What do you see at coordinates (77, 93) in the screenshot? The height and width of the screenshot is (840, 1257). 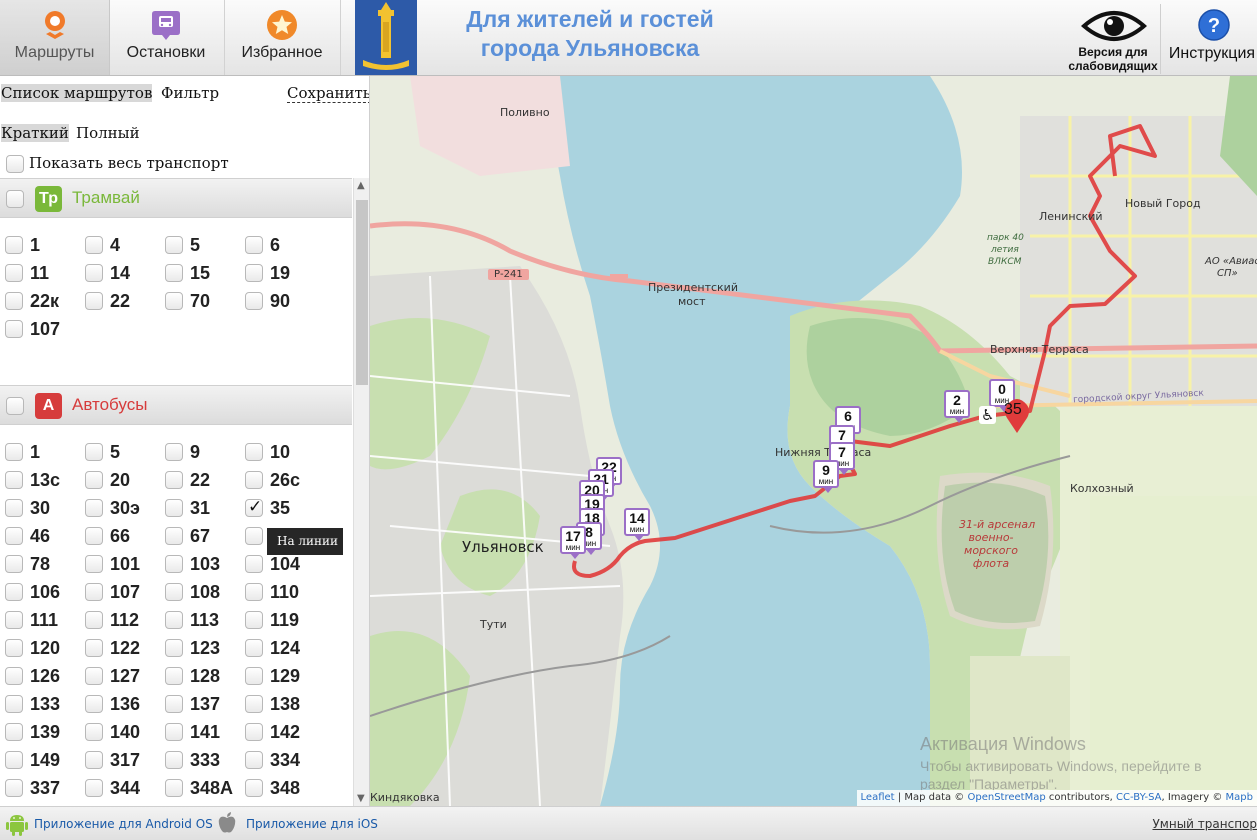 I see `tab-routes-list: Список маршрутов` at bounding box center [77, 93].